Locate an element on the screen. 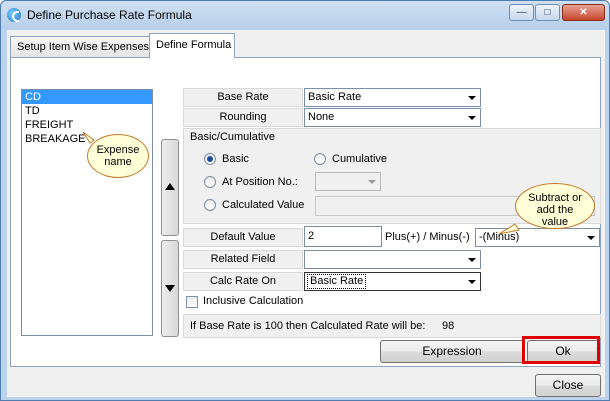 The image size is (610, 401). arrow-down-icon is located at coordinates (170, 288).